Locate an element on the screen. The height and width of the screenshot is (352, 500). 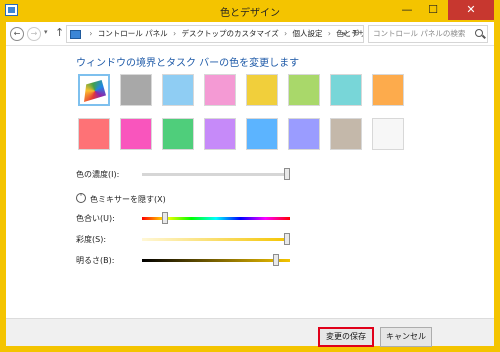
search-input: コントロール パネルの検索 is located at coordinates (428, 34).